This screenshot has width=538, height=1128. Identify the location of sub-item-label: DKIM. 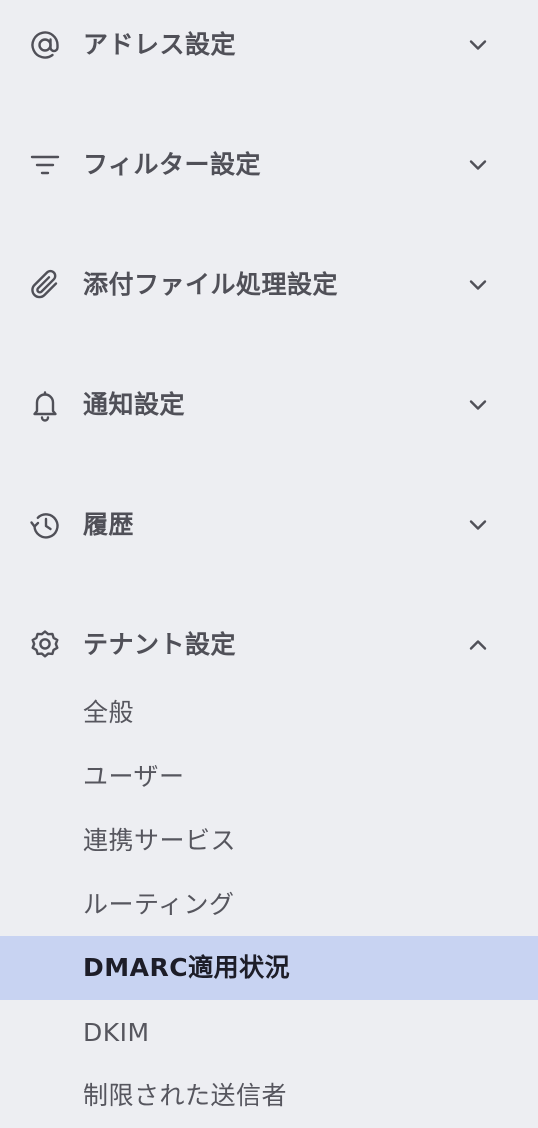
(116, 1032).